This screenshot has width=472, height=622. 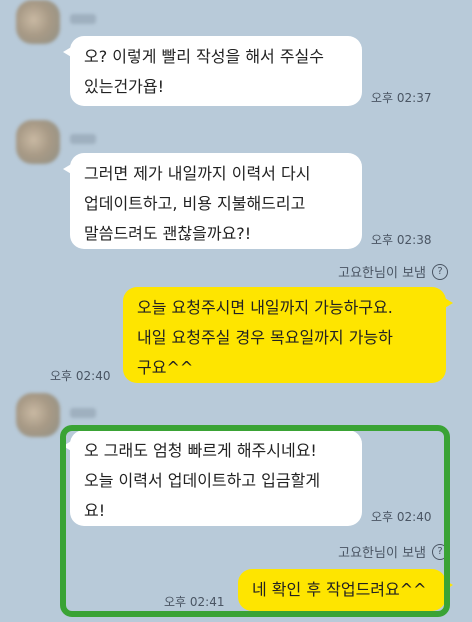 I want to click on sent-by-note: 고요한님이 보냄 ?, so click(x=393, y=271).